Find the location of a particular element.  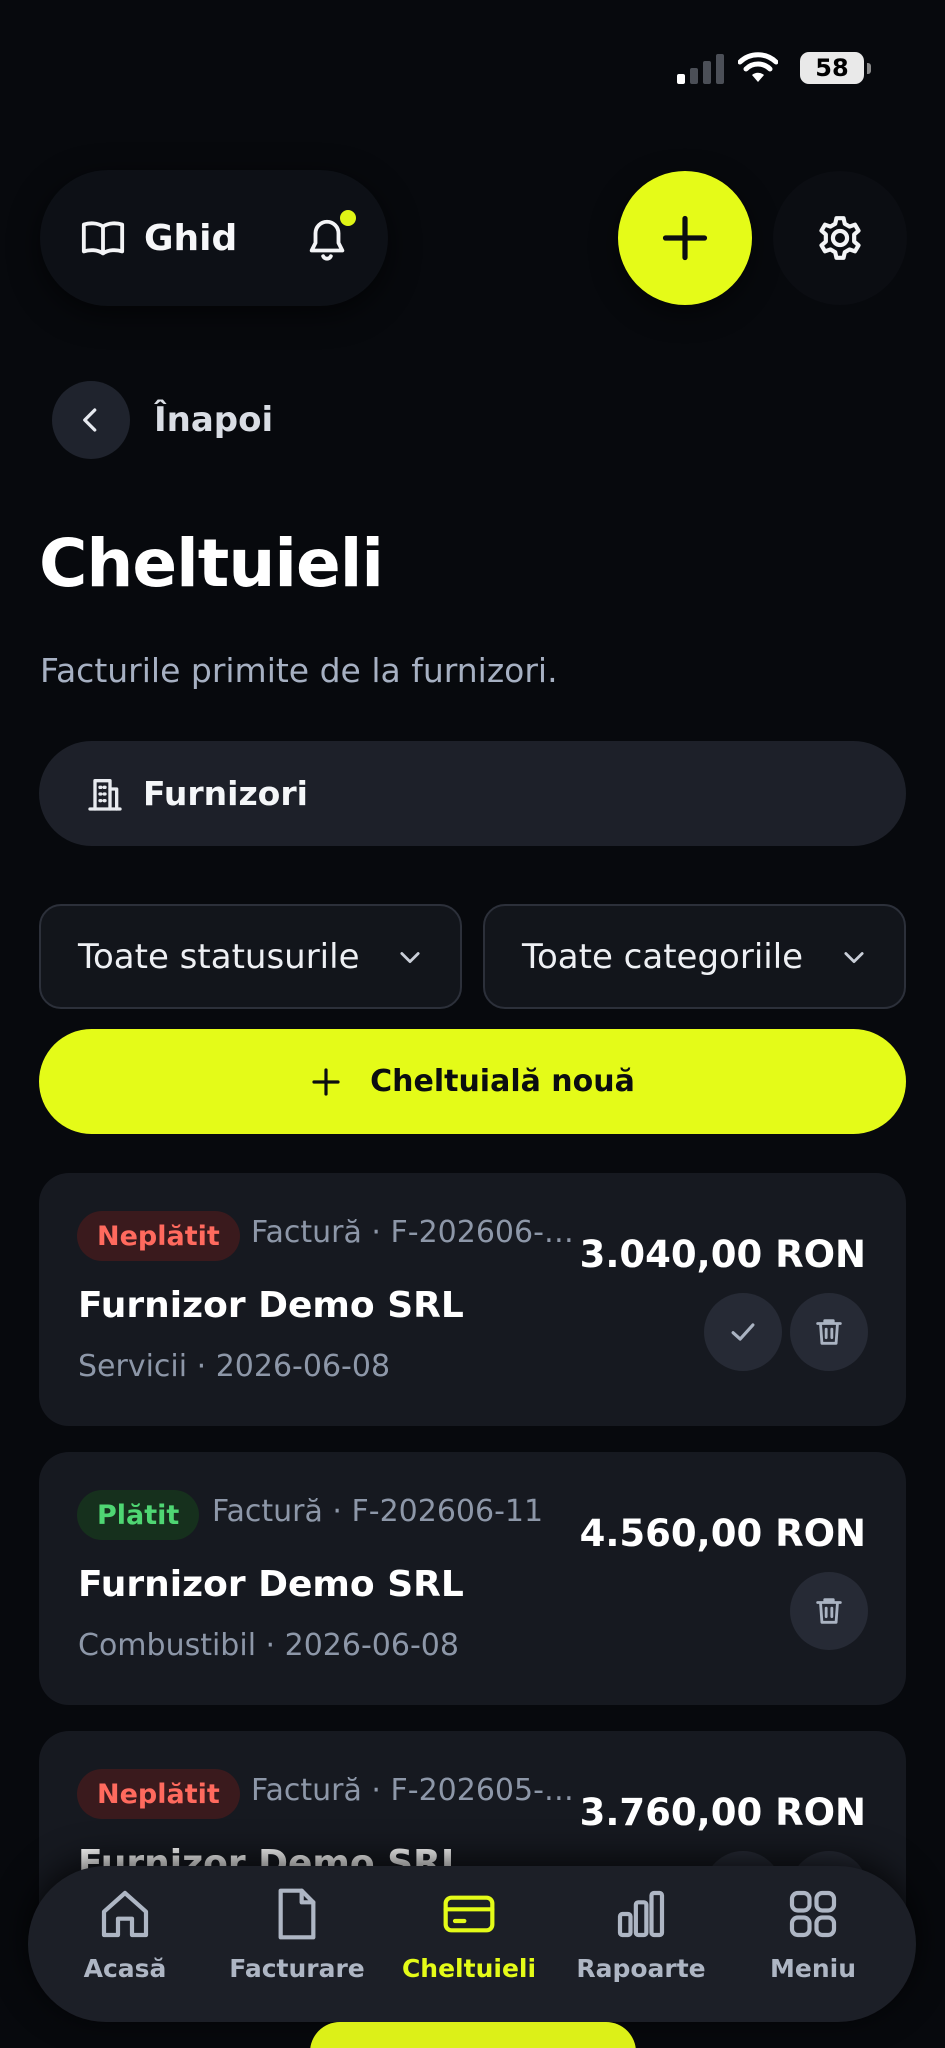

page-subtitle: Facturile primite de la furnizori. is located at coordinates (299, 670).